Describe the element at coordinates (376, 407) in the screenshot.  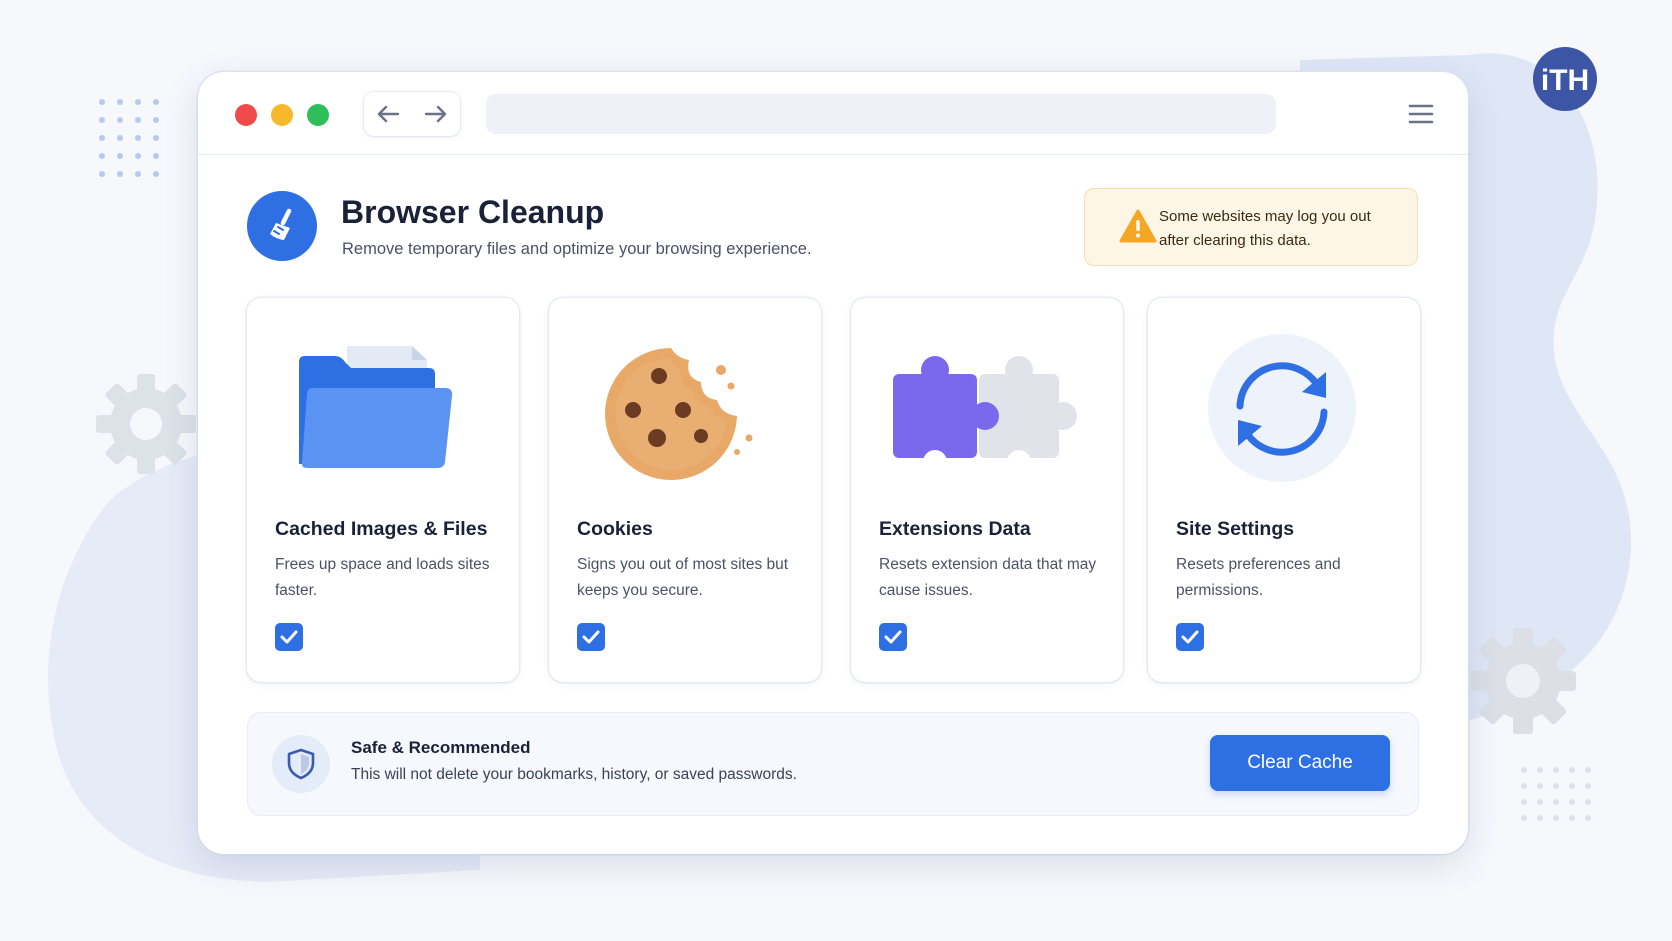
I see `folder-icon` at that location.